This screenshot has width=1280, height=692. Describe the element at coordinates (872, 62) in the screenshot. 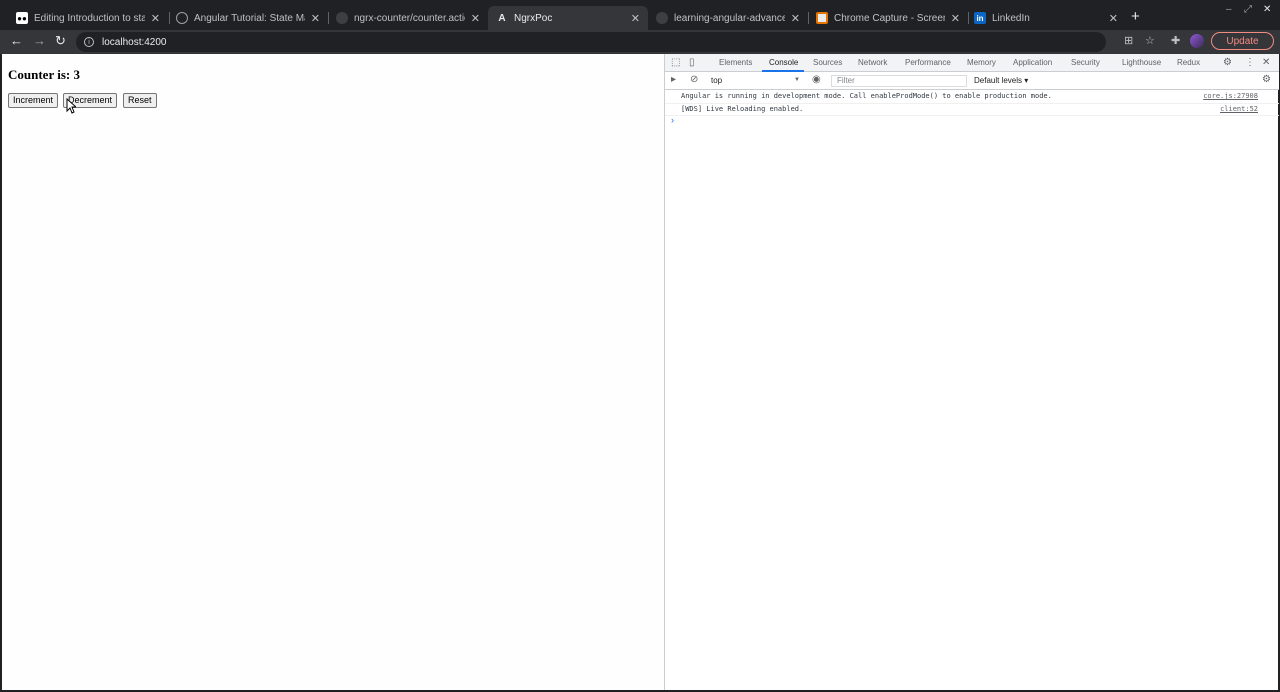

I see `devtools-tab-network: Network` at that location.